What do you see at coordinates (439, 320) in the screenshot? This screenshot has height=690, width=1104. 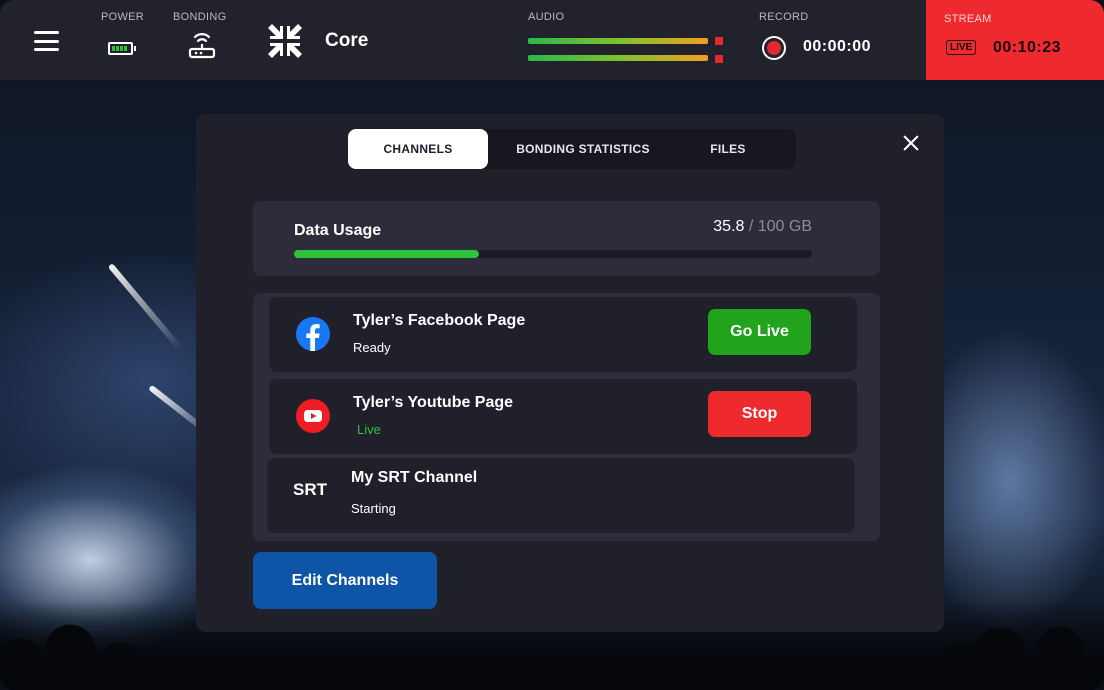 I see `channel-name: Tyler’s Facebook Page` at bounding box center [439, 320].